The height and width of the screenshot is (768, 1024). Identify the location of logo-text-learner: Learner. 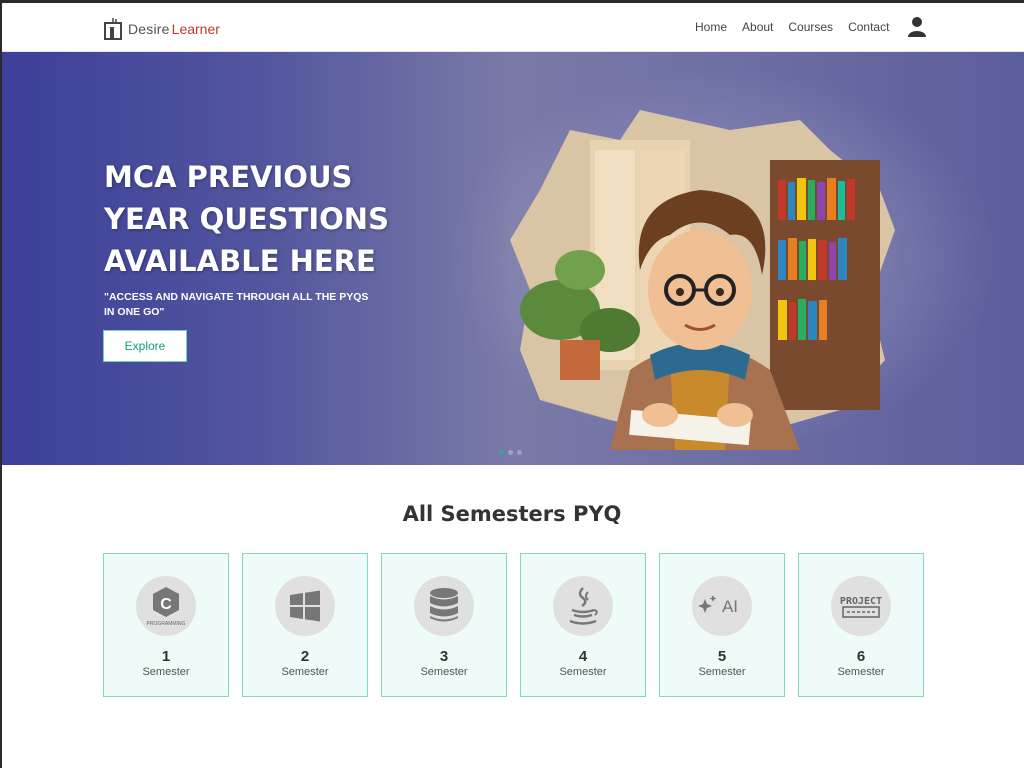
(195, 29).